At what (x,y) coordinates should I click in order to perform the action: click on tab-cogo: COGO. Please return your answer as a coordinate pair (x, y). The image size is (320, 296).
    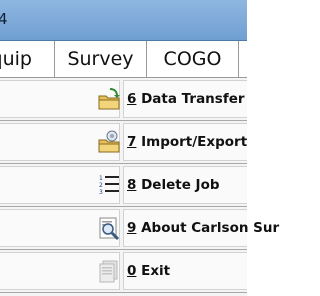
    Looking at the image, I should click on (193, 59).